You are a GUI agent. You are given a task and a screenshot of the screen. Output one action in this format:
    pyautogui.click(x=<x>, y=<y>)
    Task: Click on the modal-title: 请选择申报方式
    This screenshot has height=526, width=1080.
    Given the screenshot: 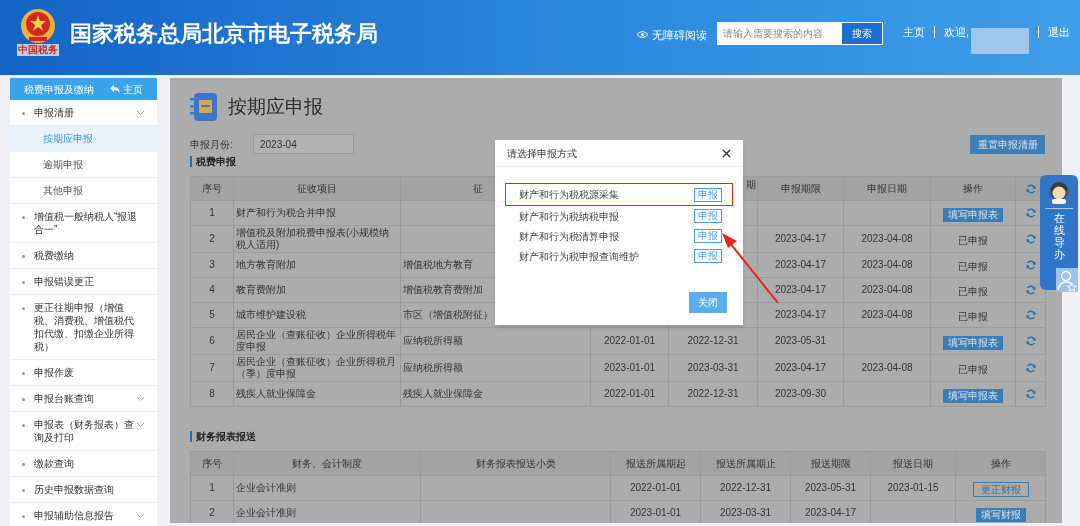 What is the action you would take?
    pyautogui.click(x=542, y=153)
    